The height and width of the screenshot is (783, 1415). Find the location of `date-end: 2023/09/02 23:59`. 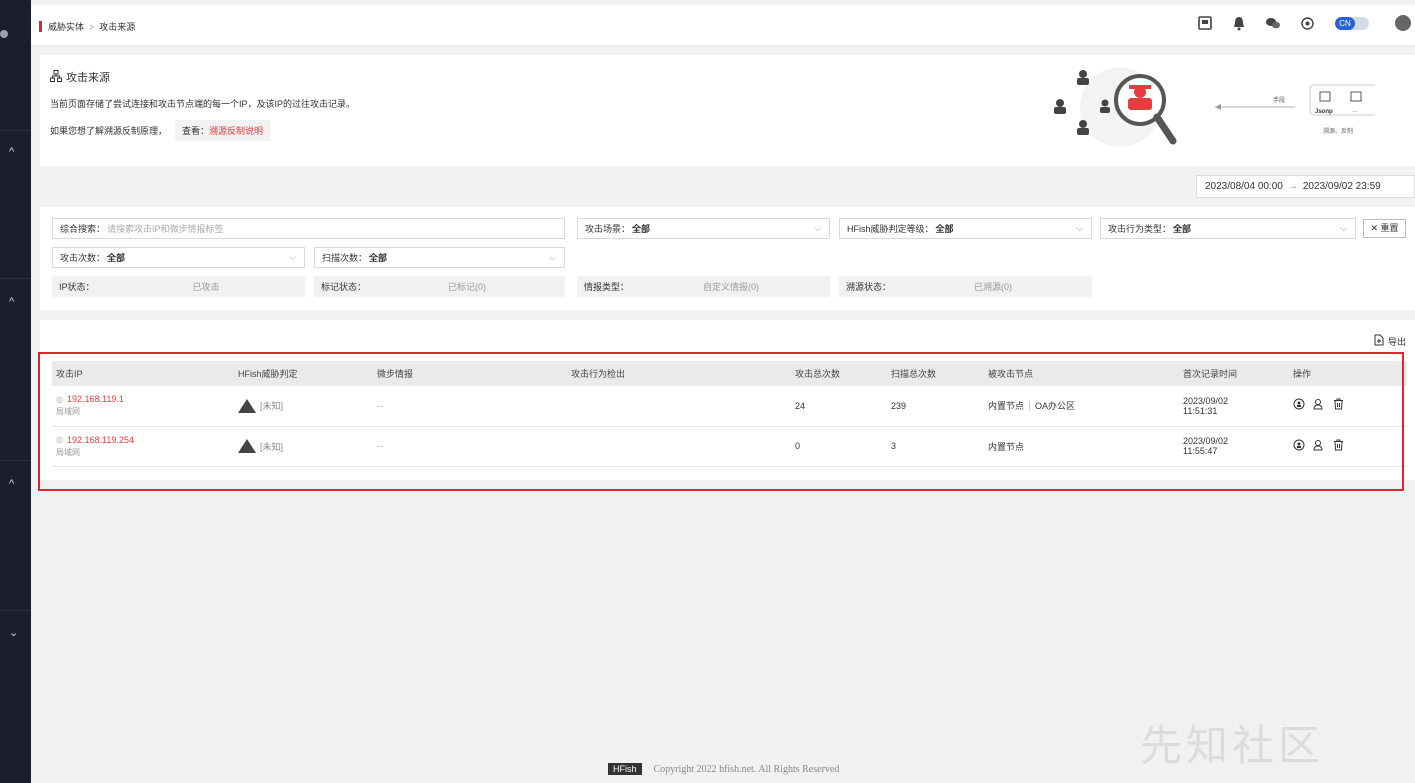

date-end: 2023/09/02 23:59 is located at coordinates (1341, 186).